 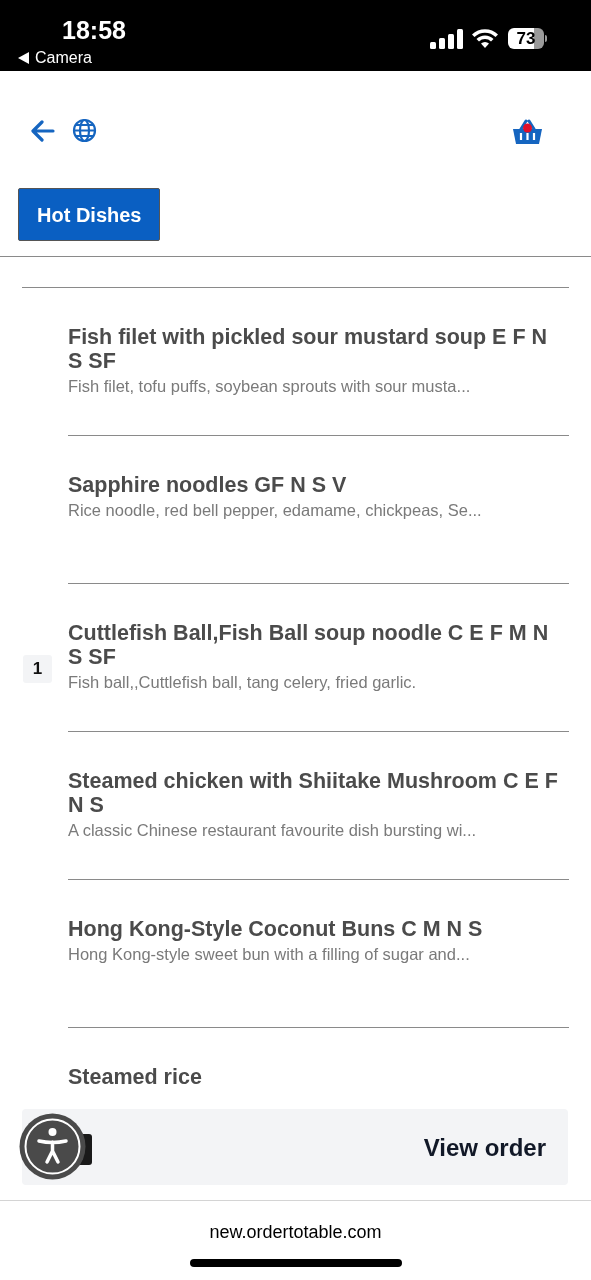 I want to click on dish-title: Steamed chicken with Shiitake Mushroom C E F N S, so click(x=313, y=793).